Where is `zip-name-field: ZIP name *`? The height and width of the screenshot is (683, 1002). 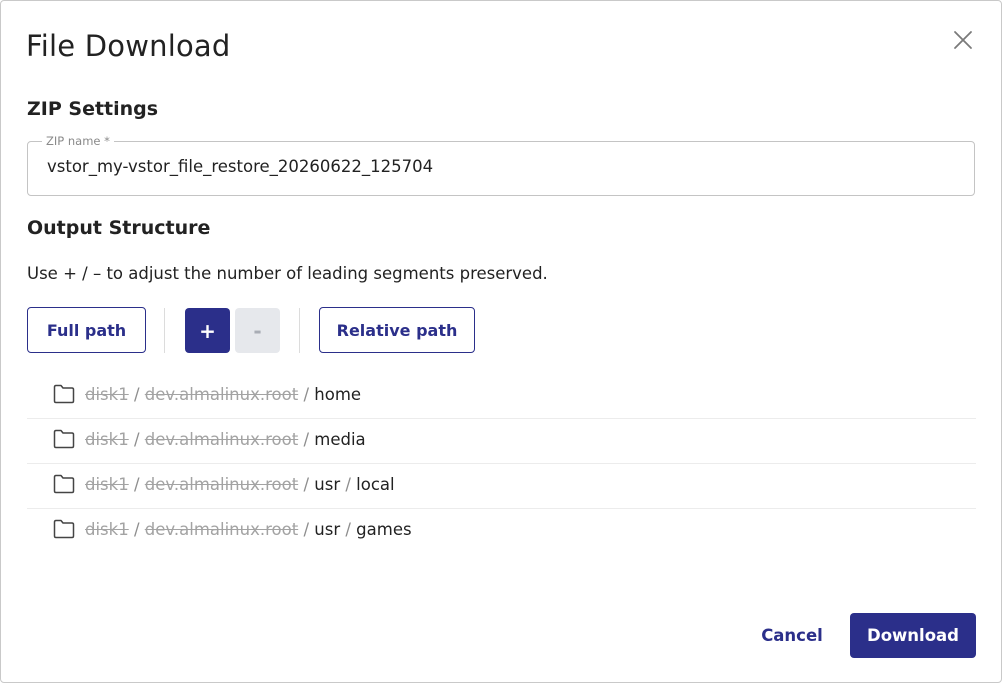 zip-name-field: ZIP name * is located at coordinates (501, 165).